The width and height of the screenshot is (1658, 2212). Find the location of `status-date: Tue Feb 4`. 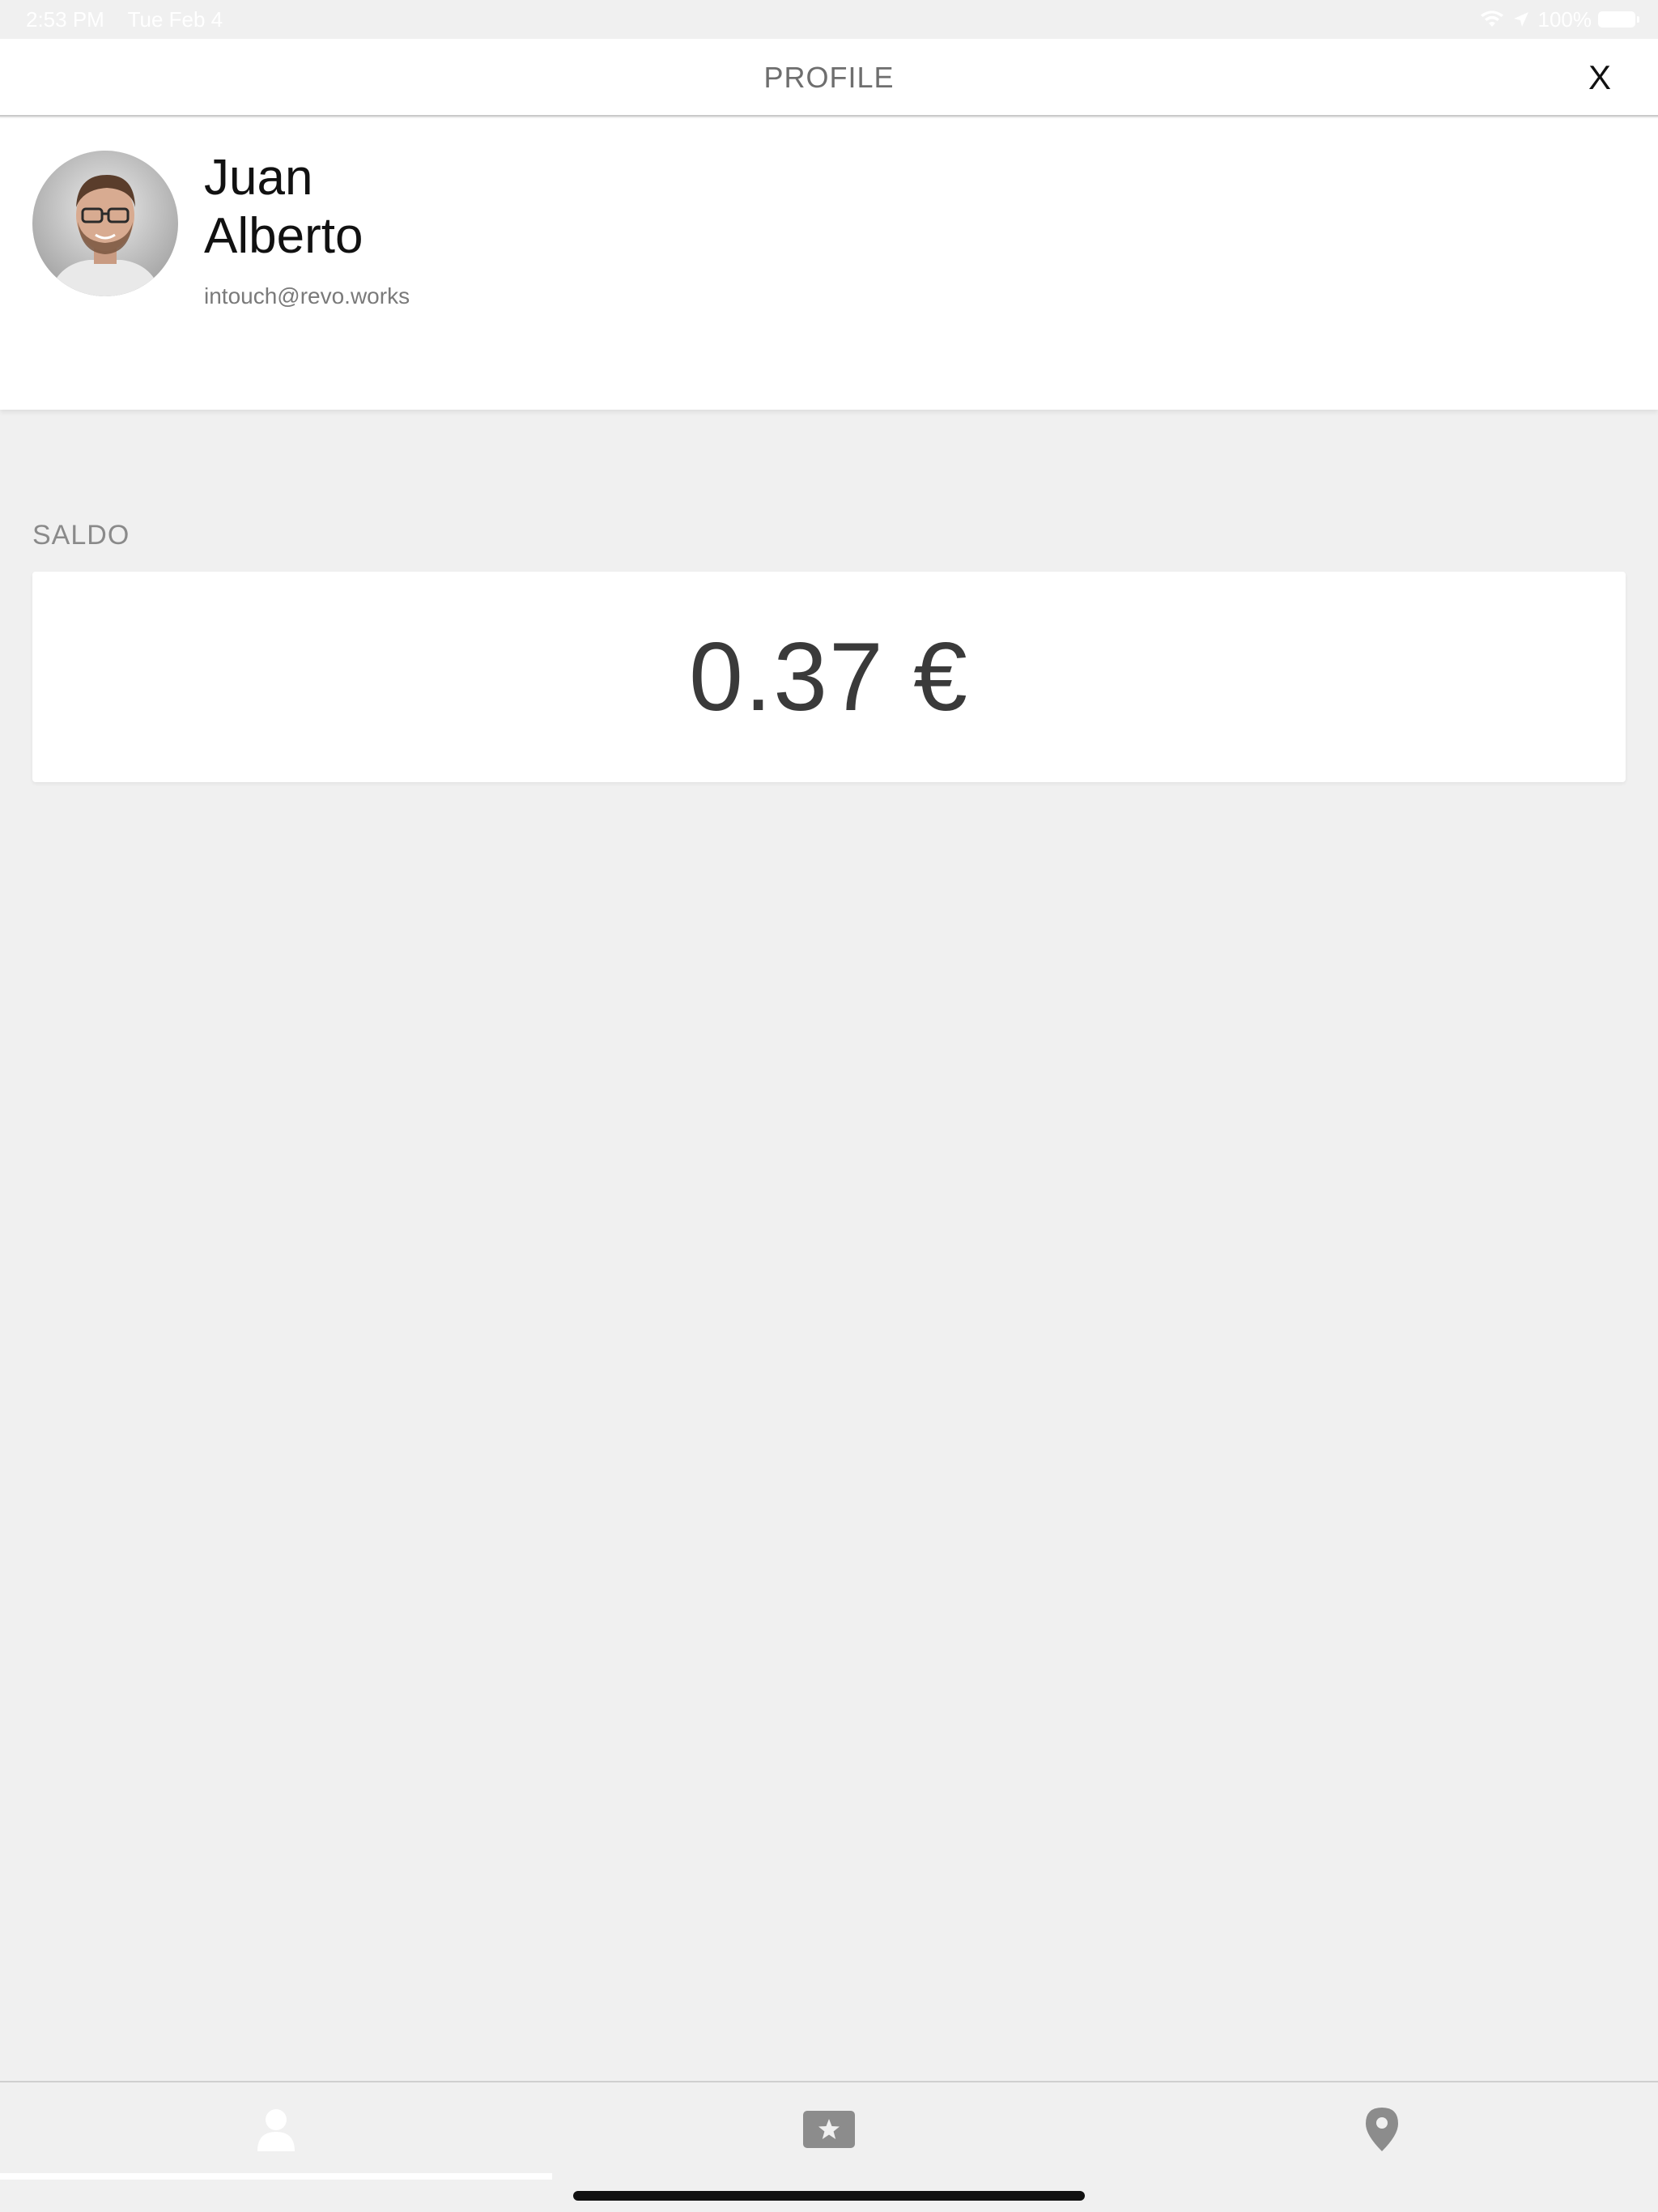

status-date: Tue Feb 4 is located at coordinates (175, 19).